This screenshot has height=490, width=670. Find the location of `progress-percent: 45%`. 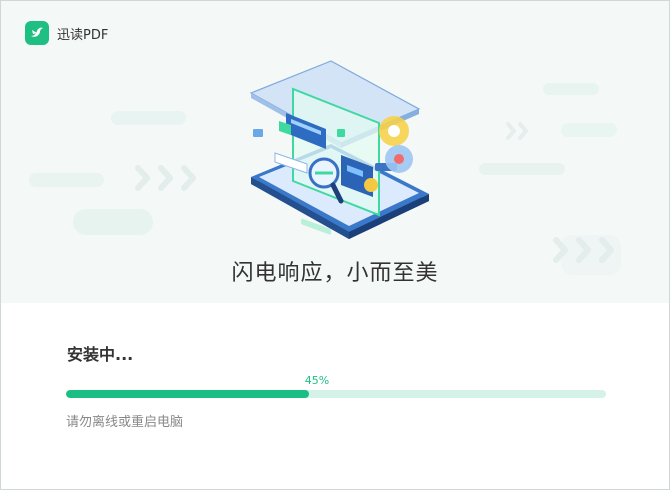

progress-percent: 45% is located at coordinates (317, 380).